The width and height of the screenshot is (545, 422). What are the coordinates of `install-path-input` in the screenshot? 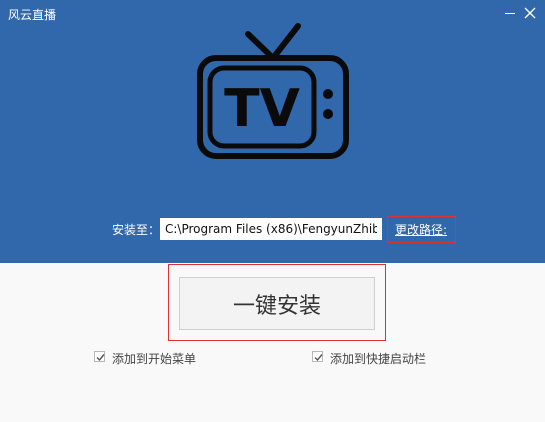 It's located at (271, 229).